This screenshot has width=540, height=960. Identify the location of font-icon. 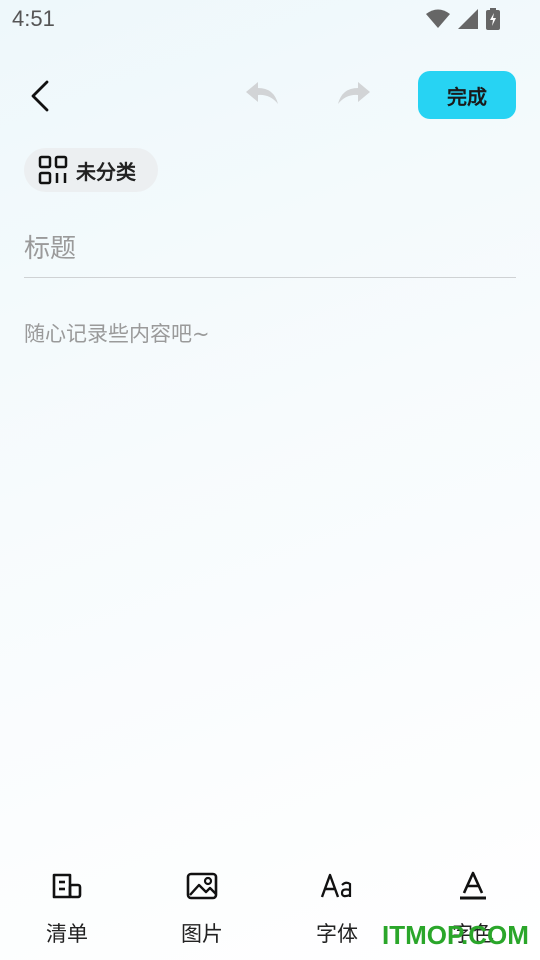
(336, 885).